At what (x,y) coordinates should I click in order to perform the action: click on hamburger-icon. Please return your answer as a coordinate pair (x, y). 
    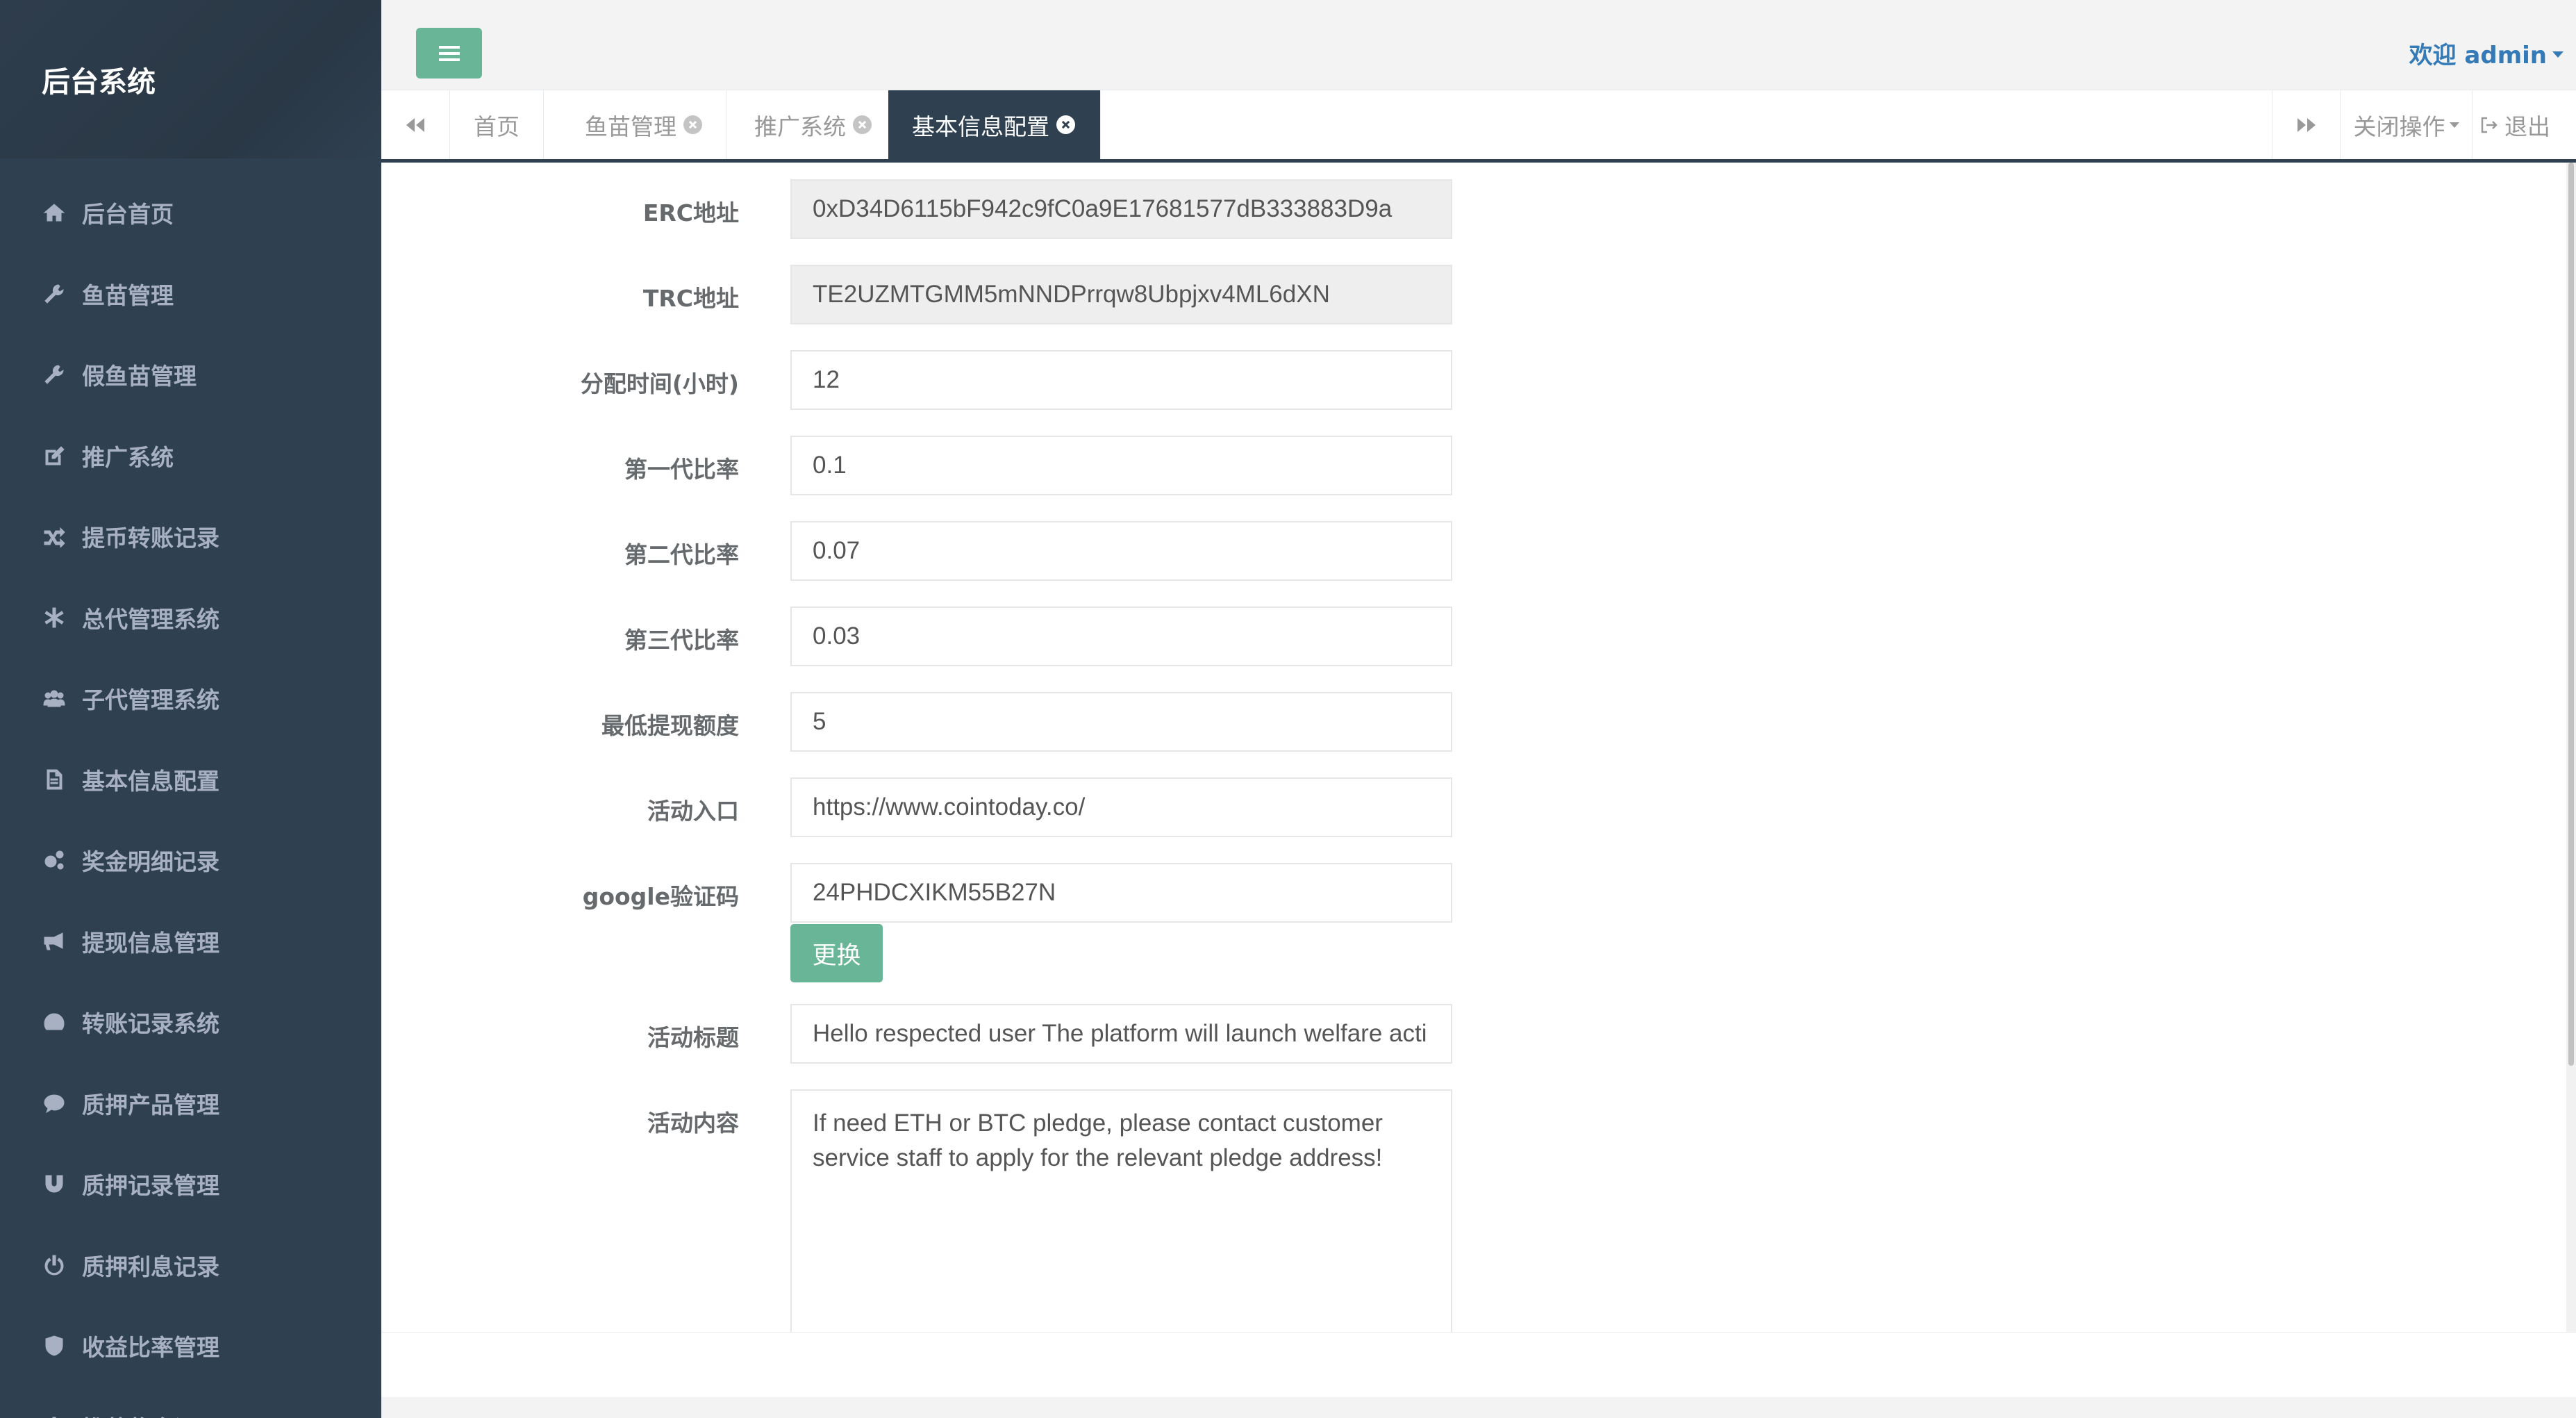
    Looking at the image, I should click on (449, 53).